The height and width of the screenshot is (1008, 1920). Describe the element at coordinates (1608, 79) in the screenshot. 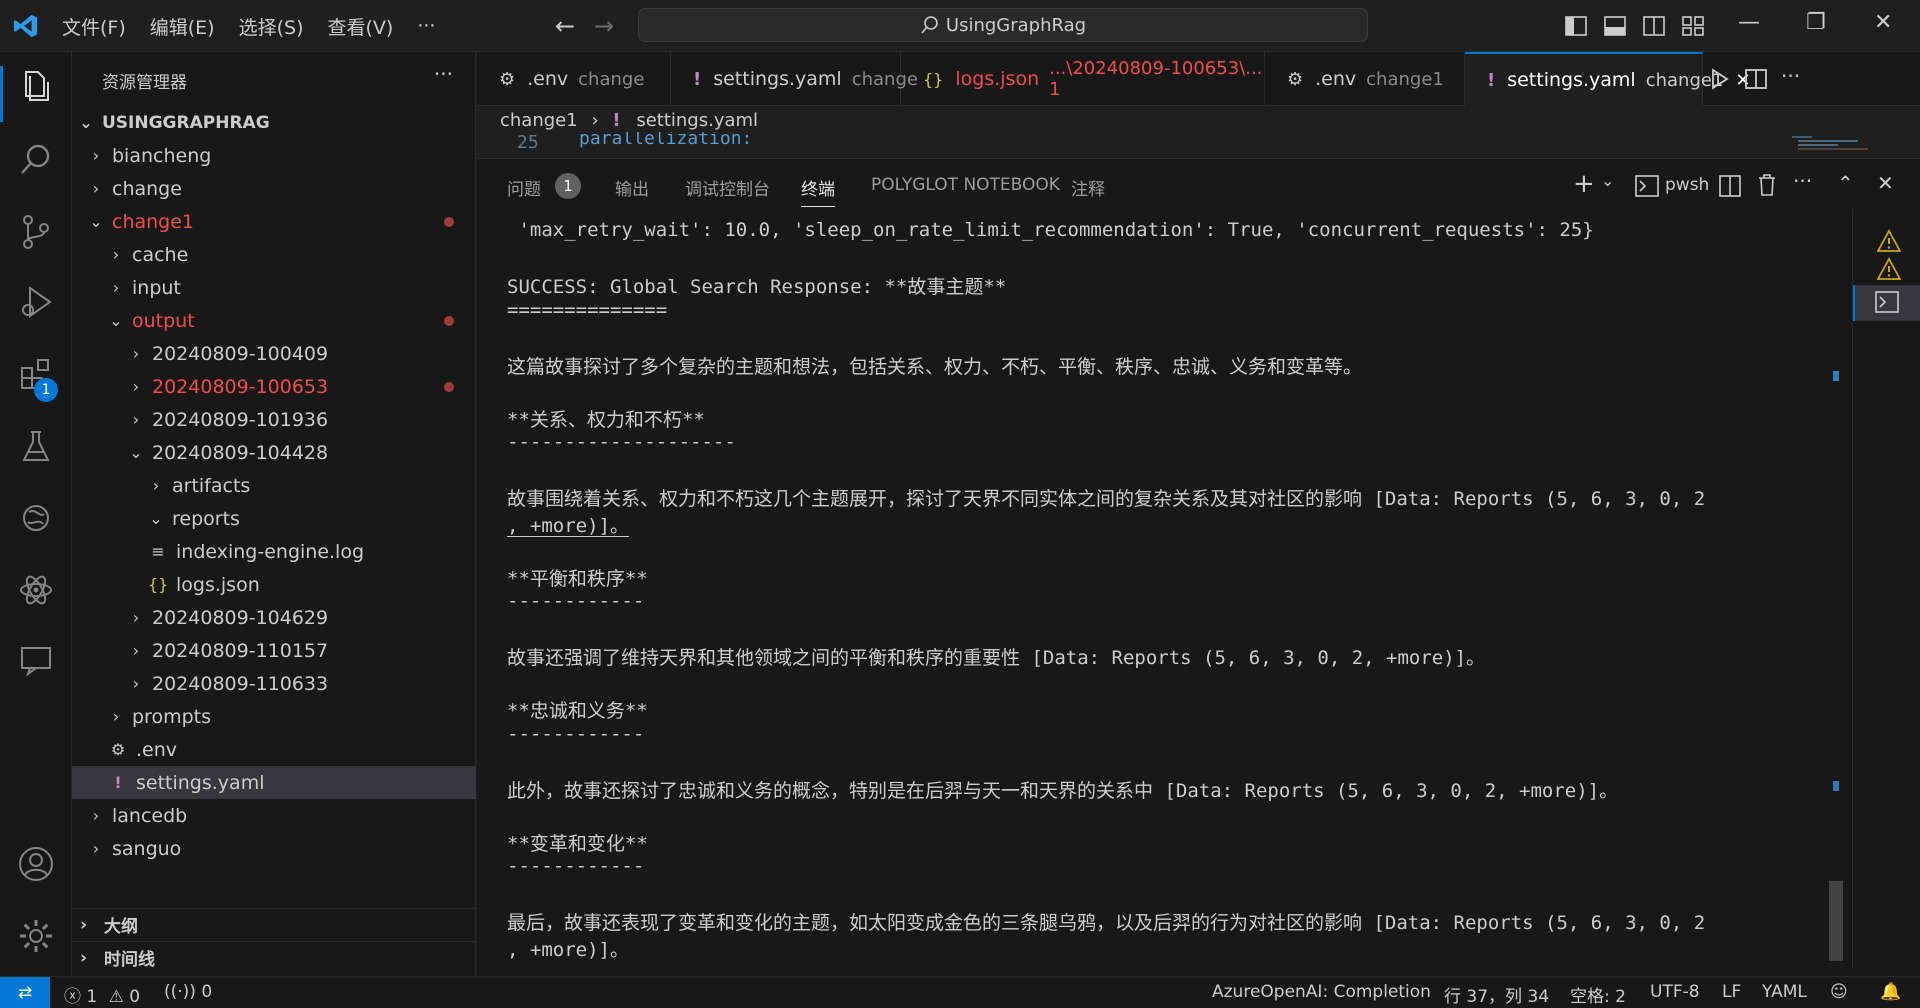

I see `tab-settings-change1: ! settings.yaml change1 ✕` at that location.